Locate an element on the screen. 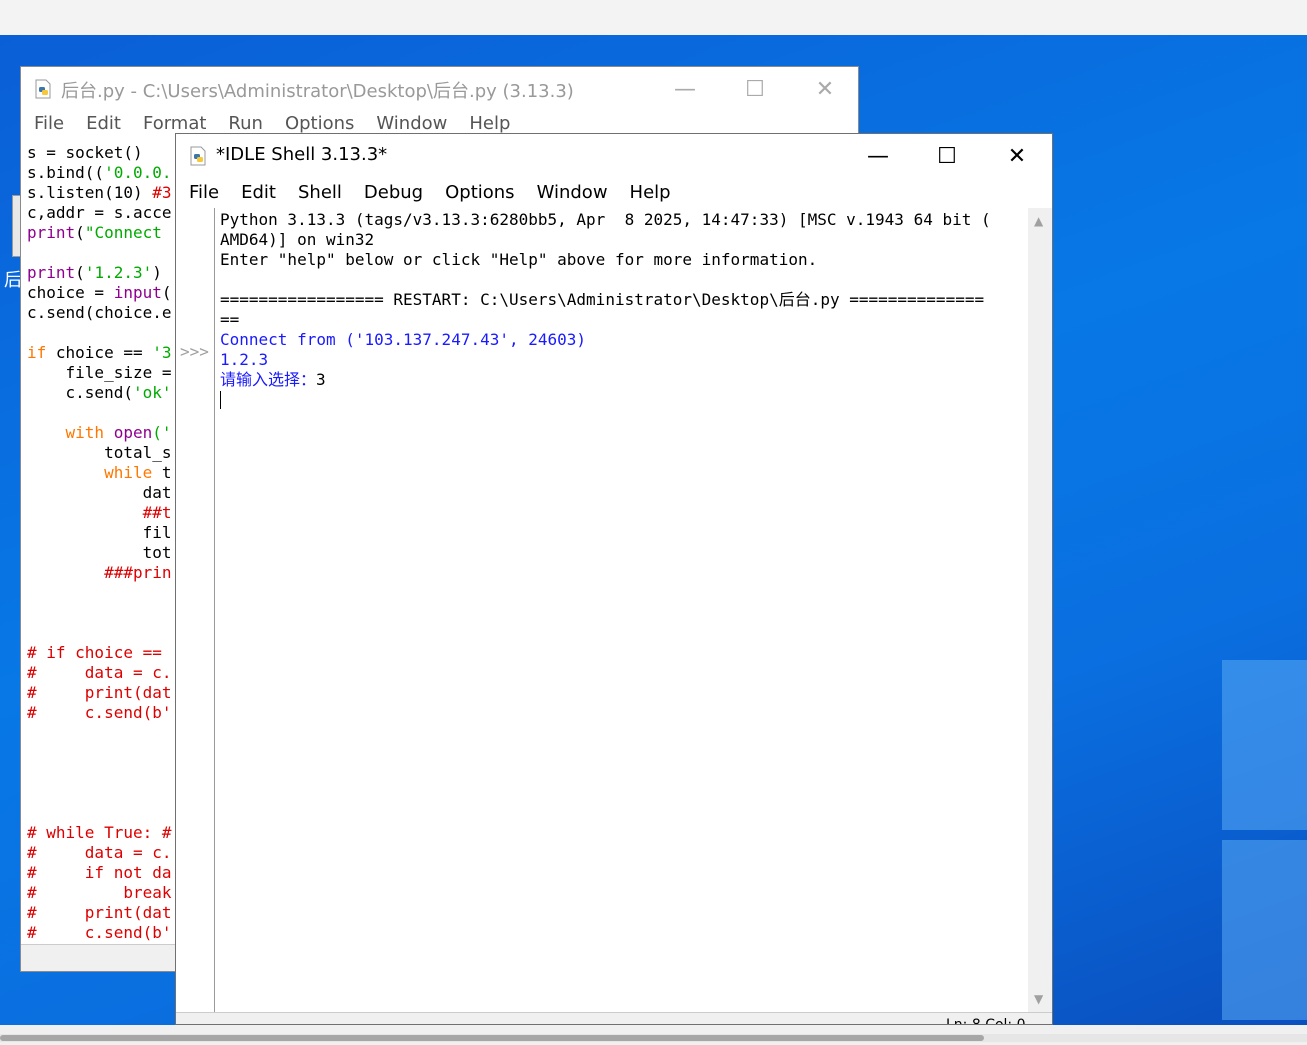 This screenshot has height=1045, width=1307. python-file-icon is located at coordinates (43, 89).